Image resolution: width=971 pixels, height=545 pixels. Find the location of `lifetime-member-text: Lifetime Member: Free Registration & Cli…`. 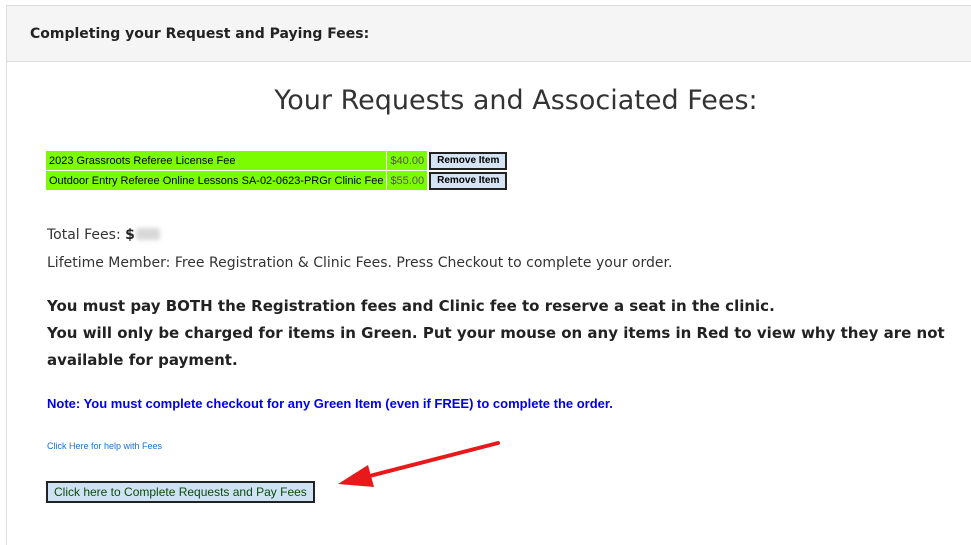

lifetime-member-text: Lifetime Member: Free Registration & Cli… is located at coordinates (360, 263).